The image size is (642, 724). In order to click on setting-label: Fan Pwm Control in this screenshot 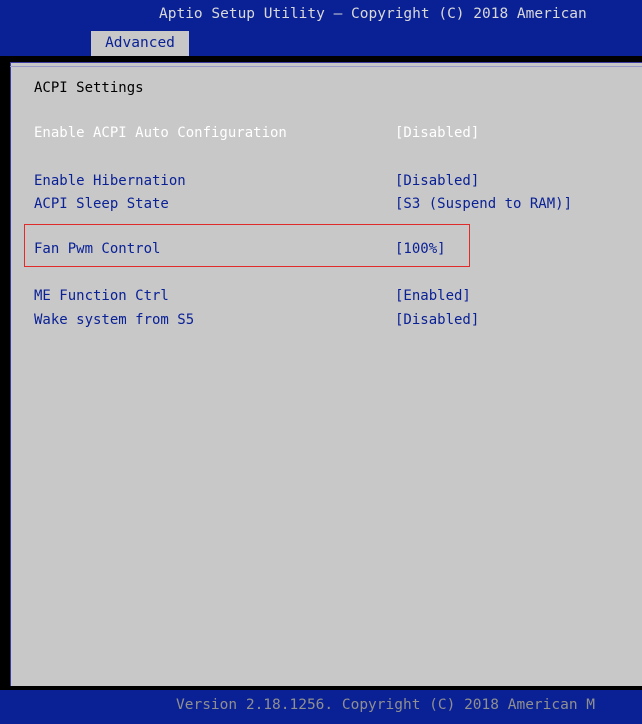, I will do `click(97, 249)`.